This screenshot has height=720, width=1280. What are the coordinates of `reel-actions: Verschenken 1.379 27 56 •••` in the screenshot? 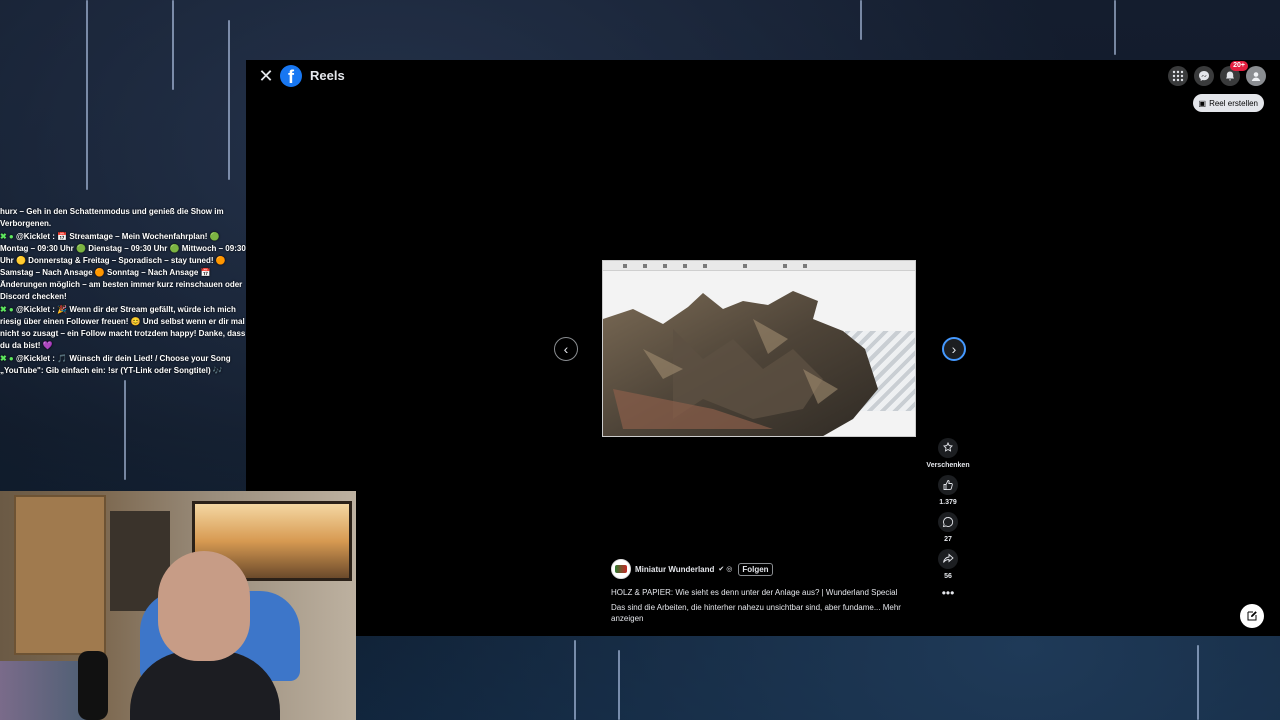 It's located at (948, 519).